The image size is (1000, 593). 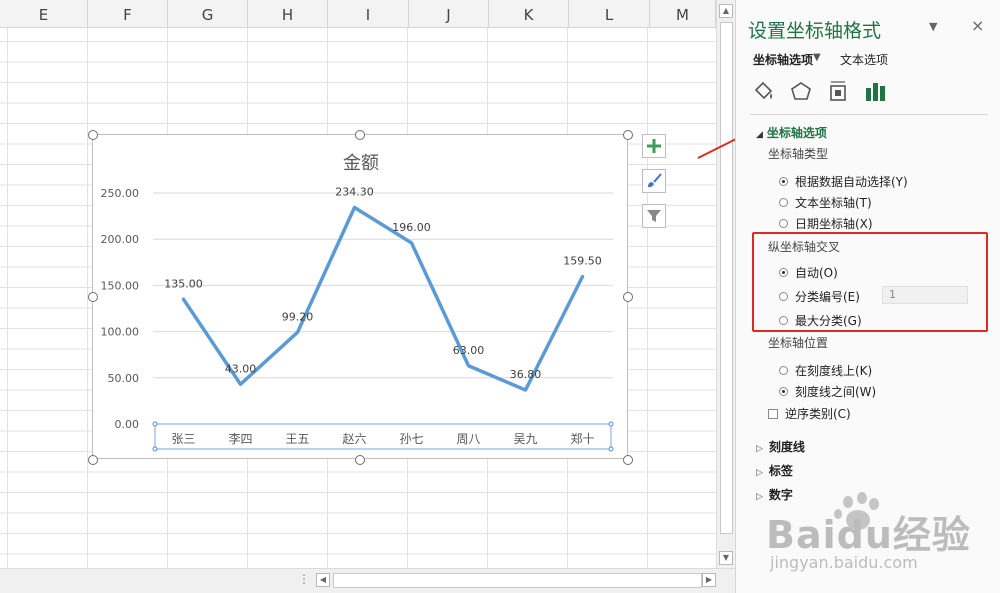 What do you see at coordinates (241, 368) in the screenshot?
I see `data-label: 43.00` at bounding box center [241, 368].